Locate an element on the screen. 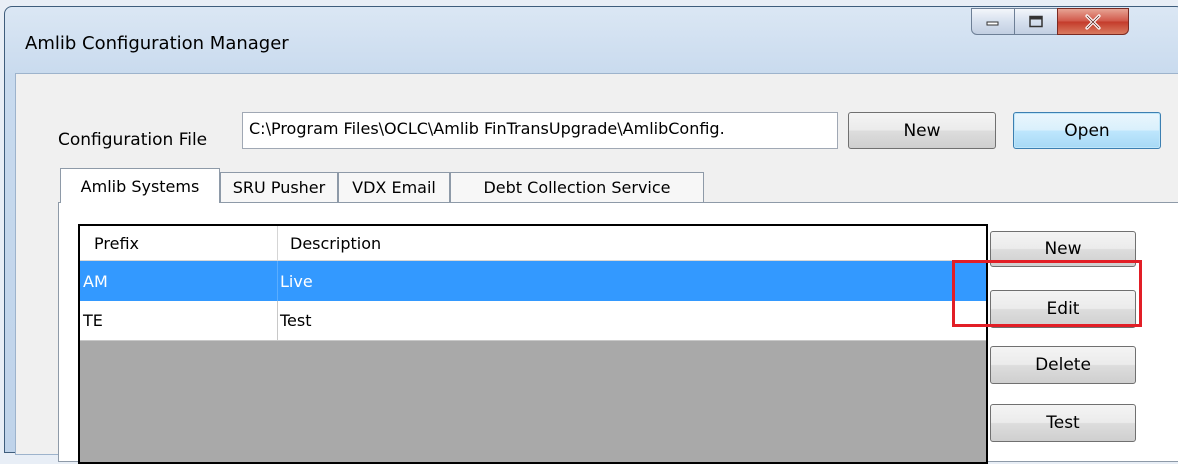 The height and width of the screenshot is (464, 1178). maximize-button is located at coordinates (1036, 21).